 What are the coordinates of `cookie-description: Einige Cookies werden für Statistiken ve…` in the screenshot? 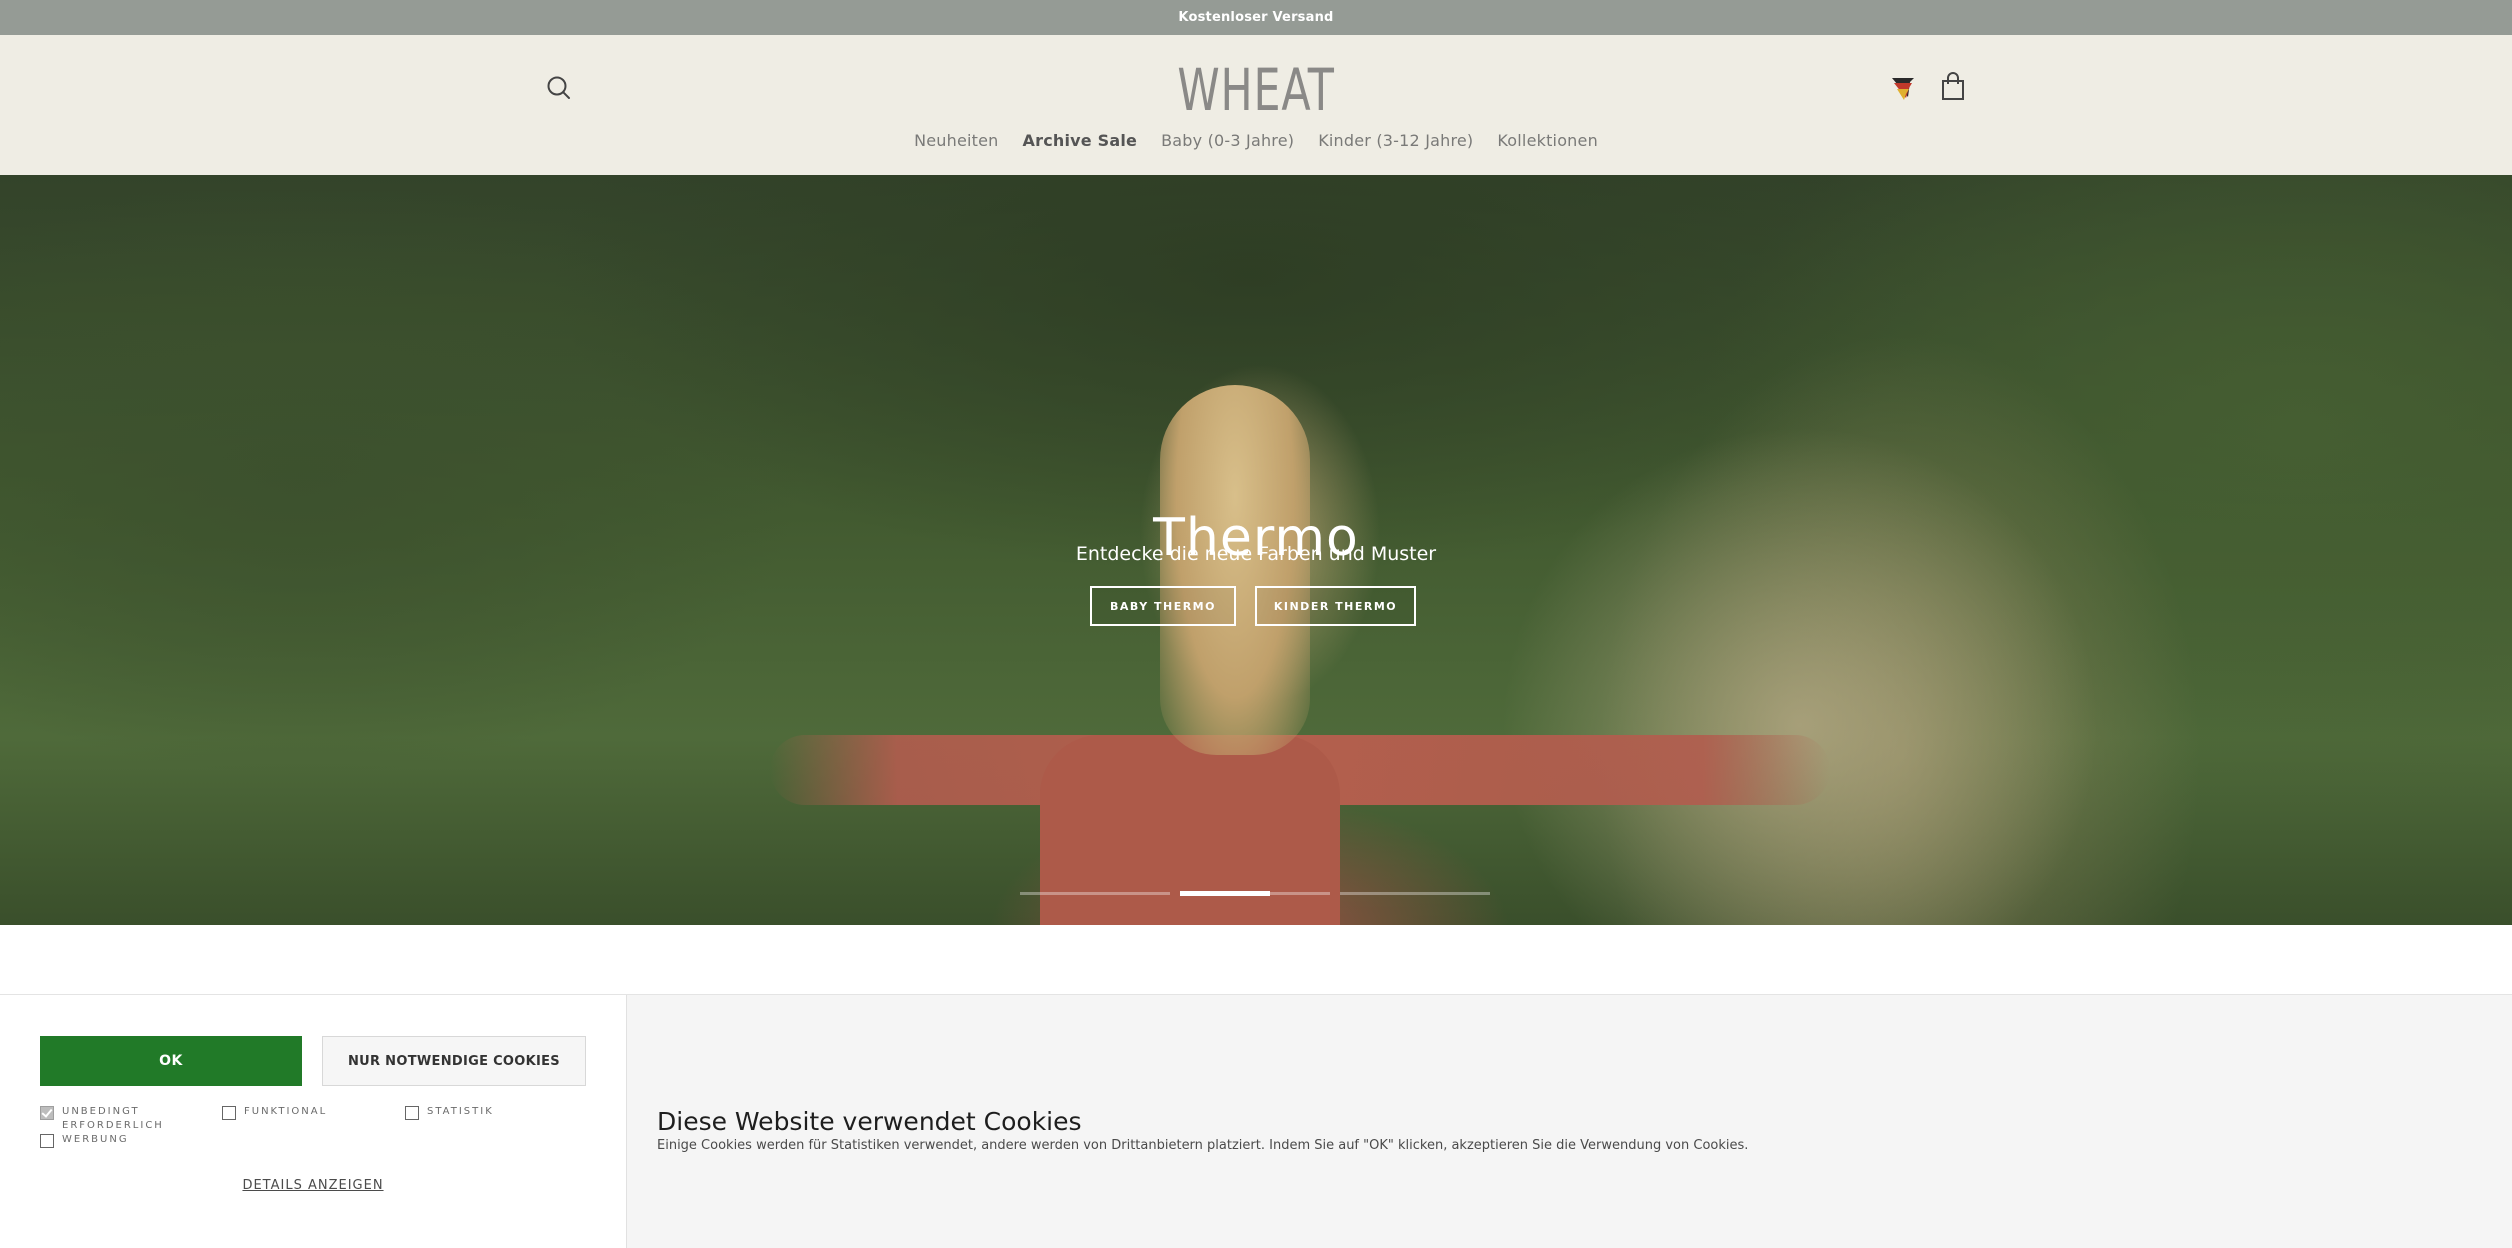 It's located at (1203, 1145).